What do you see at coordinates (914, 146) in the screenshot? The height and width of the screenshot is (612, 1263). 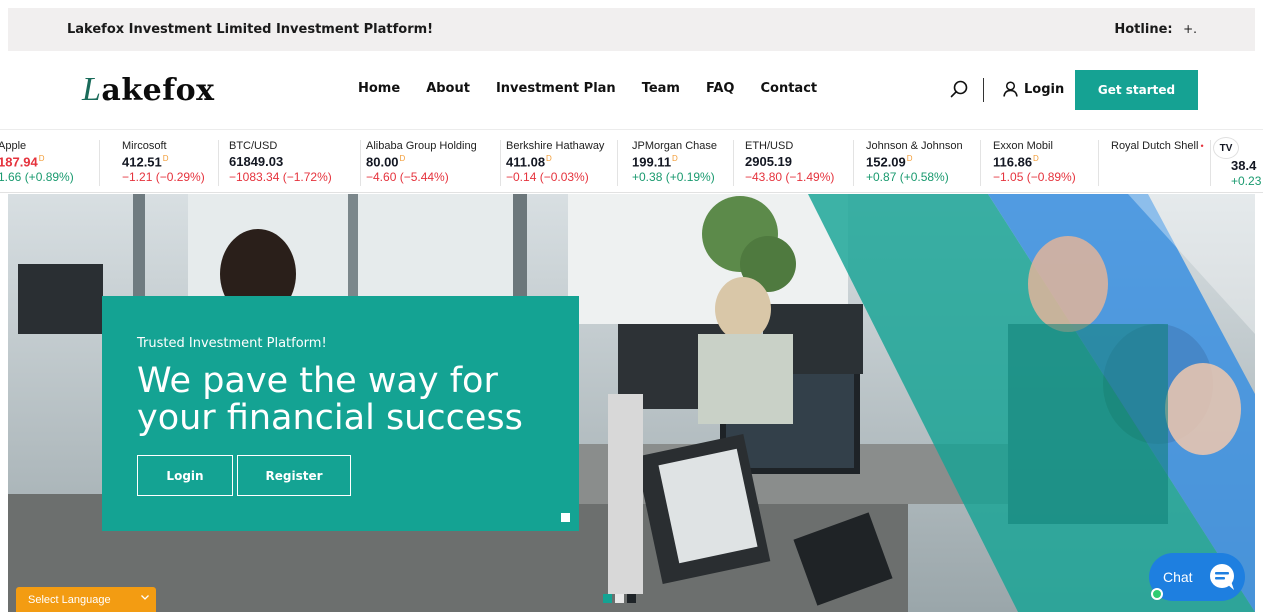 I see `ticker-name: Johnson & Johnson` at bounding box center [914, 146].